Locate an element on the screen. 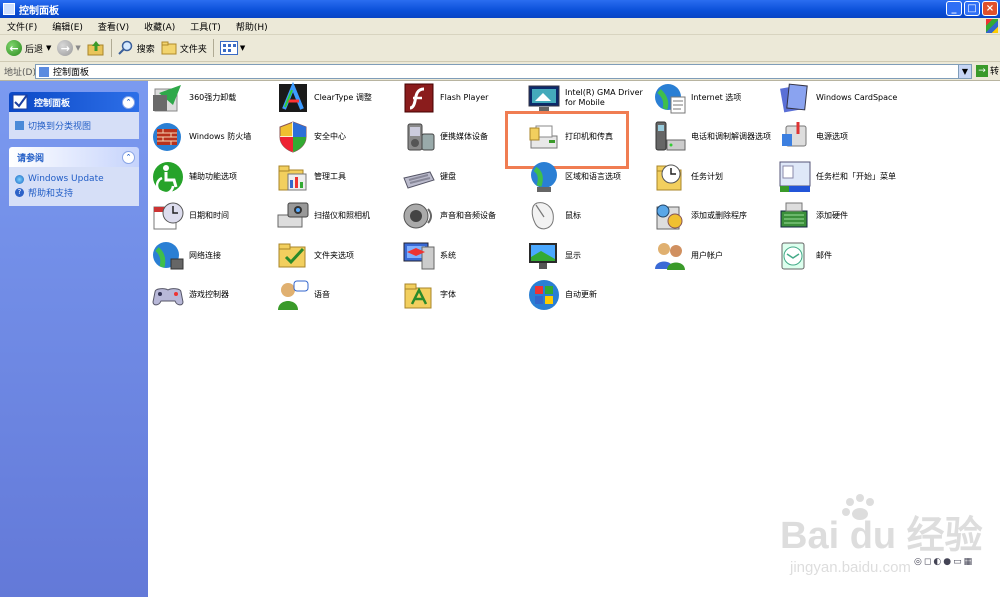 The height and width of the screenshot is (597, 1000). switch-category-view-link: 切换到分类视图 is located at coordinates (74, 125).